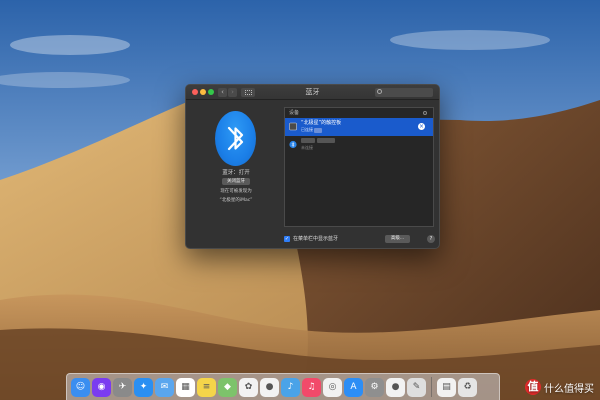  What do you see at coordinates (122, 387) in the screenshot?
I see `launchpad-icon: ✈` at bounding box center [122, 387].